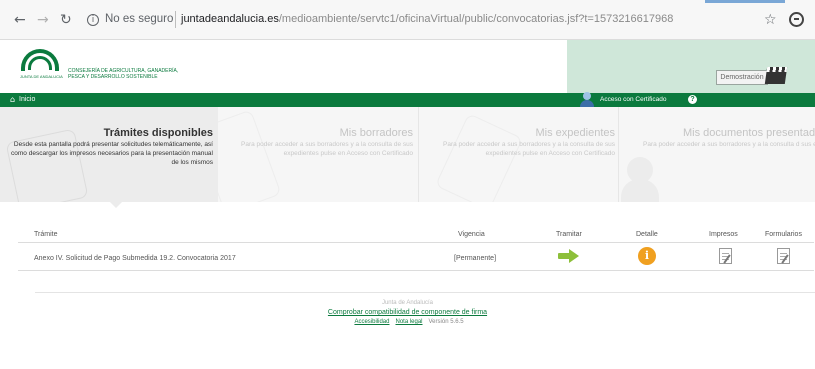 Image resolution: width=815 pixels, height=369 pixels. What do you see at coordinates (692, 99) in the screenshot?
I see `help-icon: ?` at bounding box center [692, 99].